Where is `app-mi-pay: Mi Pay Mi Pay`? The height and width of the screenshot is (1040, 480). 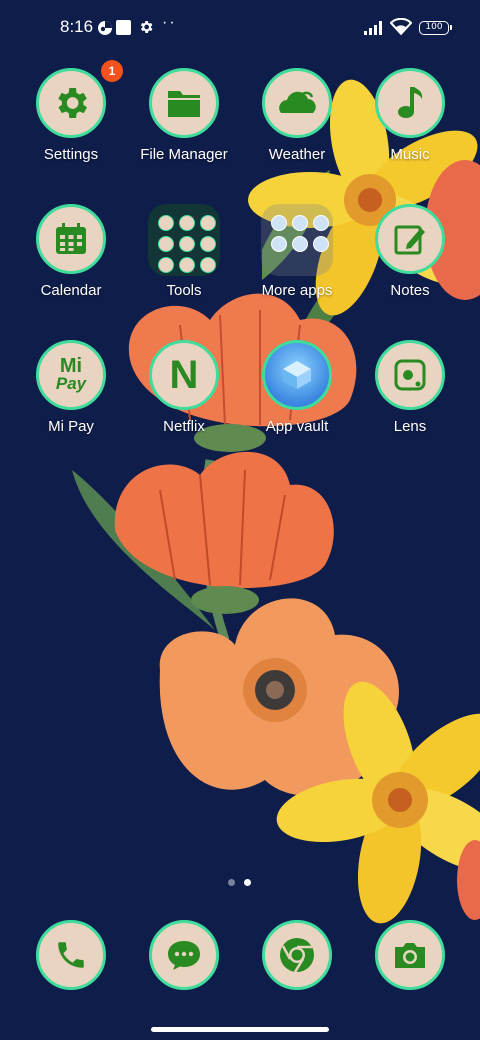
app-mi-pay: Mi Pay Mi Pay is located at coordinates (71, 400).